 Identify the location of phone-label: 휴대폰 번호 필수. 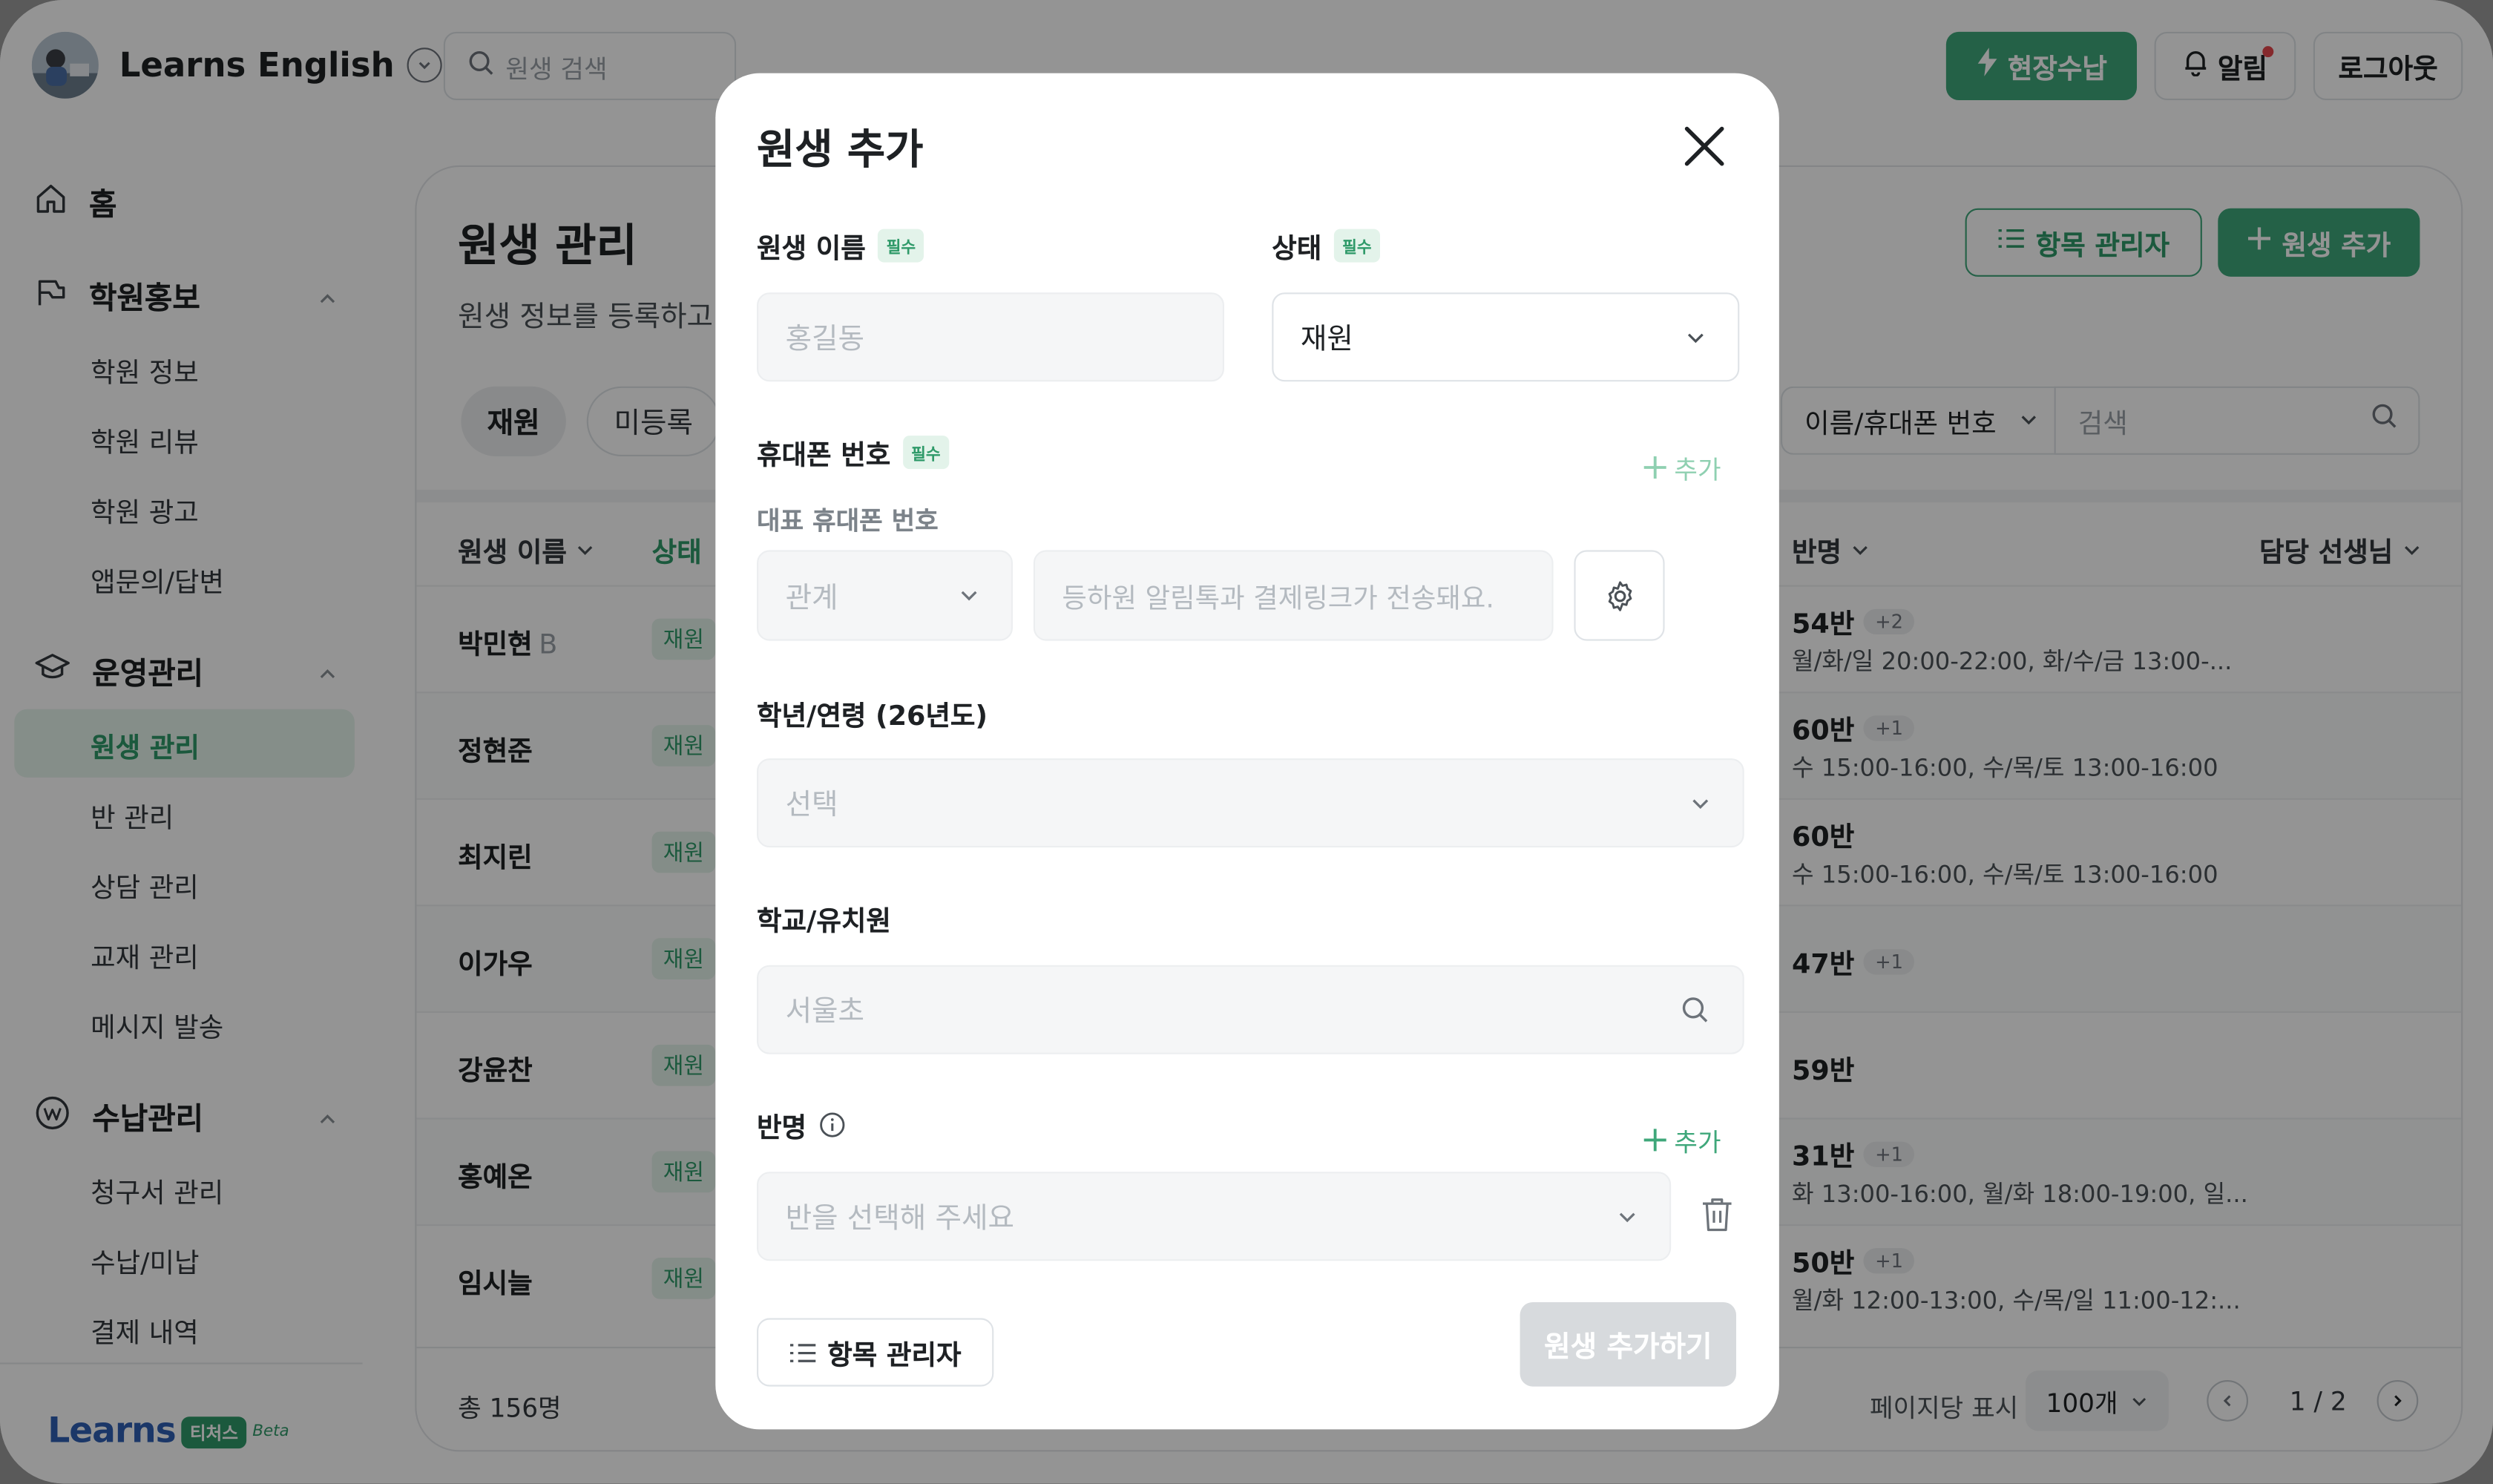
(852, 453).